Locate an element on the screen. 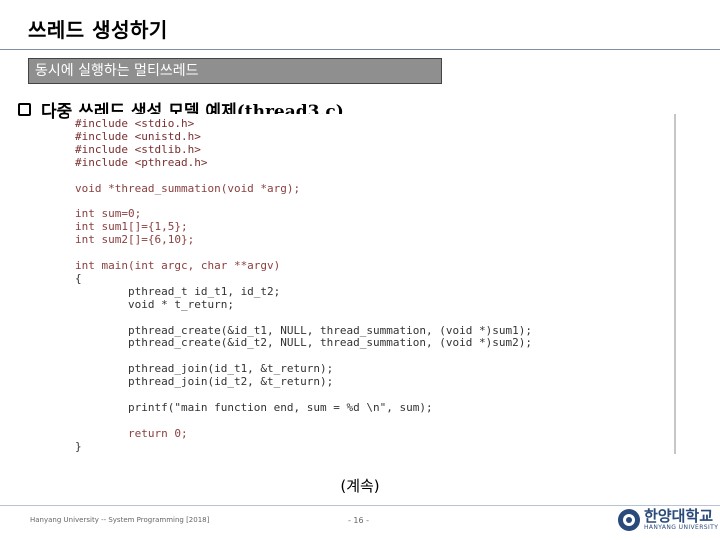 The image size is (720, 540). code-line: void * t_return; is located at coordinates (154, 304).